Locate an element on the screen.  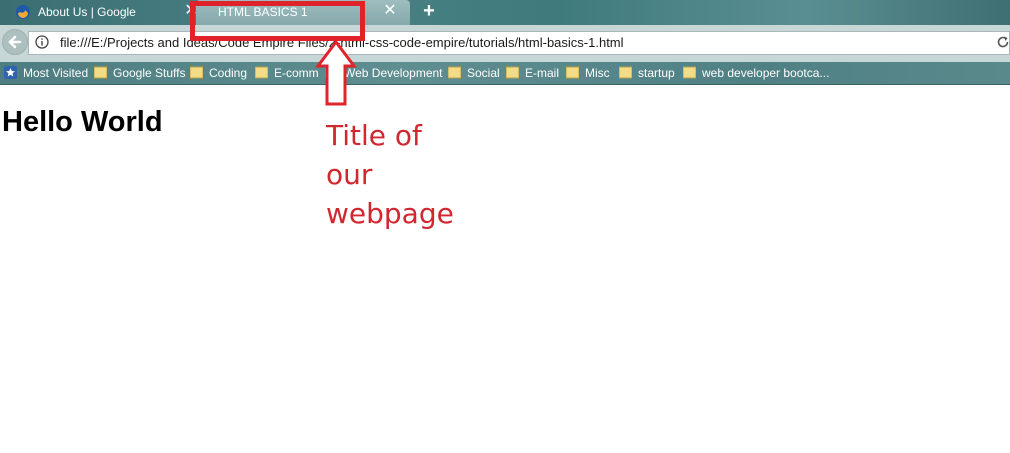
annotation-line: our is located at coordinates (349, 174).